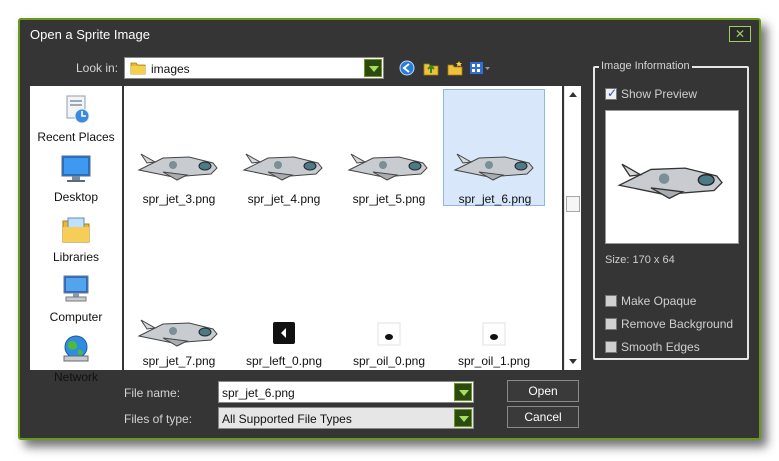  Describe the element at coordinates (431, 68) in the screenshot. I see `up-folder-icon` at that location.